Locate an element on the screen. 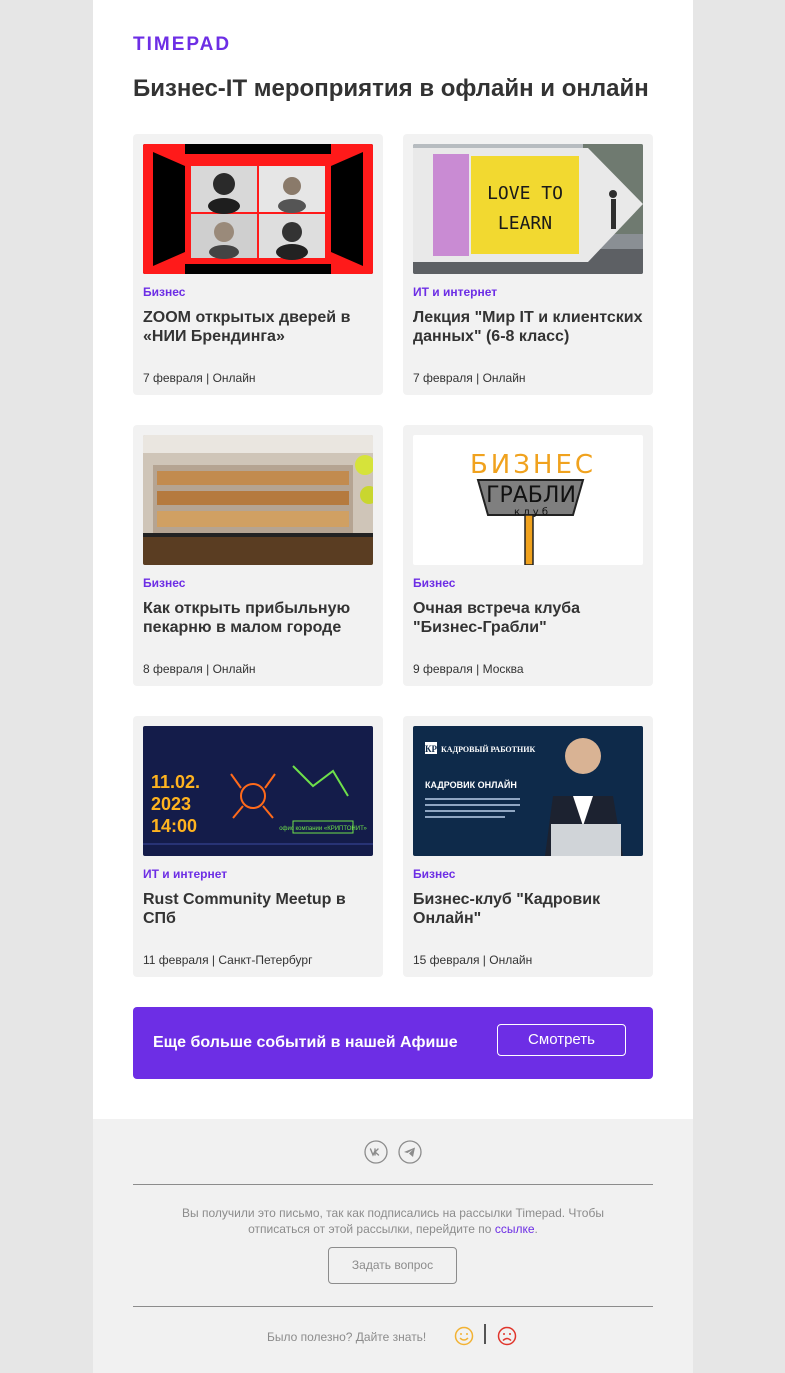 The image size is (785, 1373). ask-question-button: Задать вопрос is located at coordinates (392, 1265).